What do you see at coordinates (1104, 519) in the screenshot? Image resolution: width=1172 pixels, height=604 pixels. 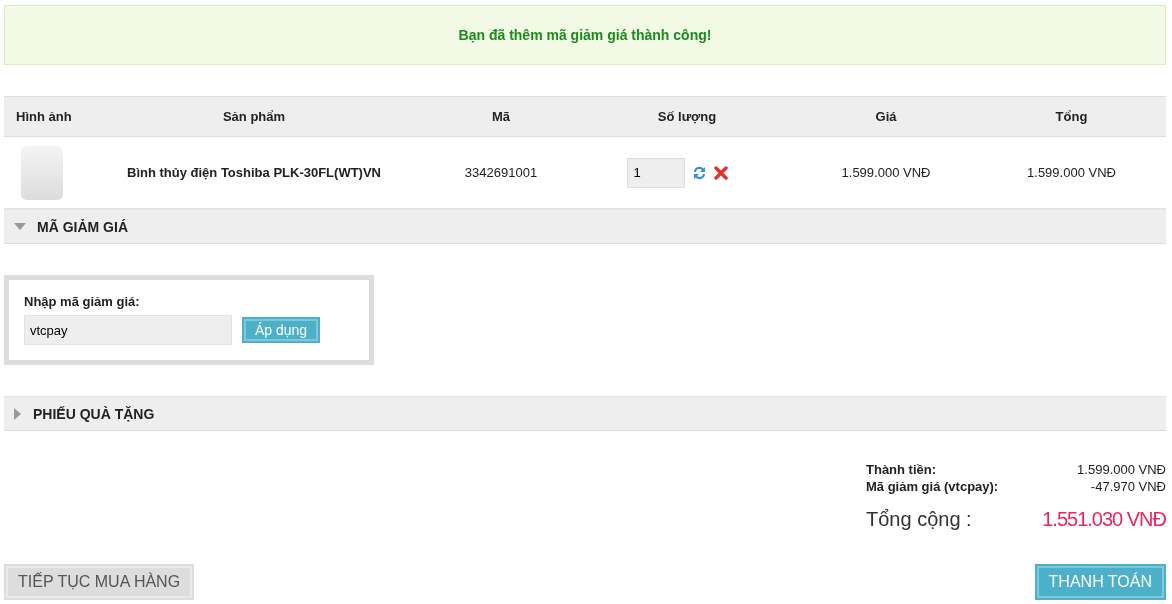 I see `grand-total-value: 1.551.030 VNĐ` at bounding box center [1104, 519].